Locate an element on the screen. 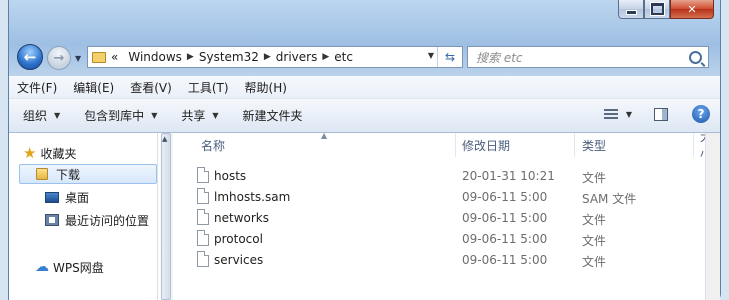 The width and height of the screenshot is (729, 300). search-placeholder: 搜索 etc is located at coordinates (499, 57).